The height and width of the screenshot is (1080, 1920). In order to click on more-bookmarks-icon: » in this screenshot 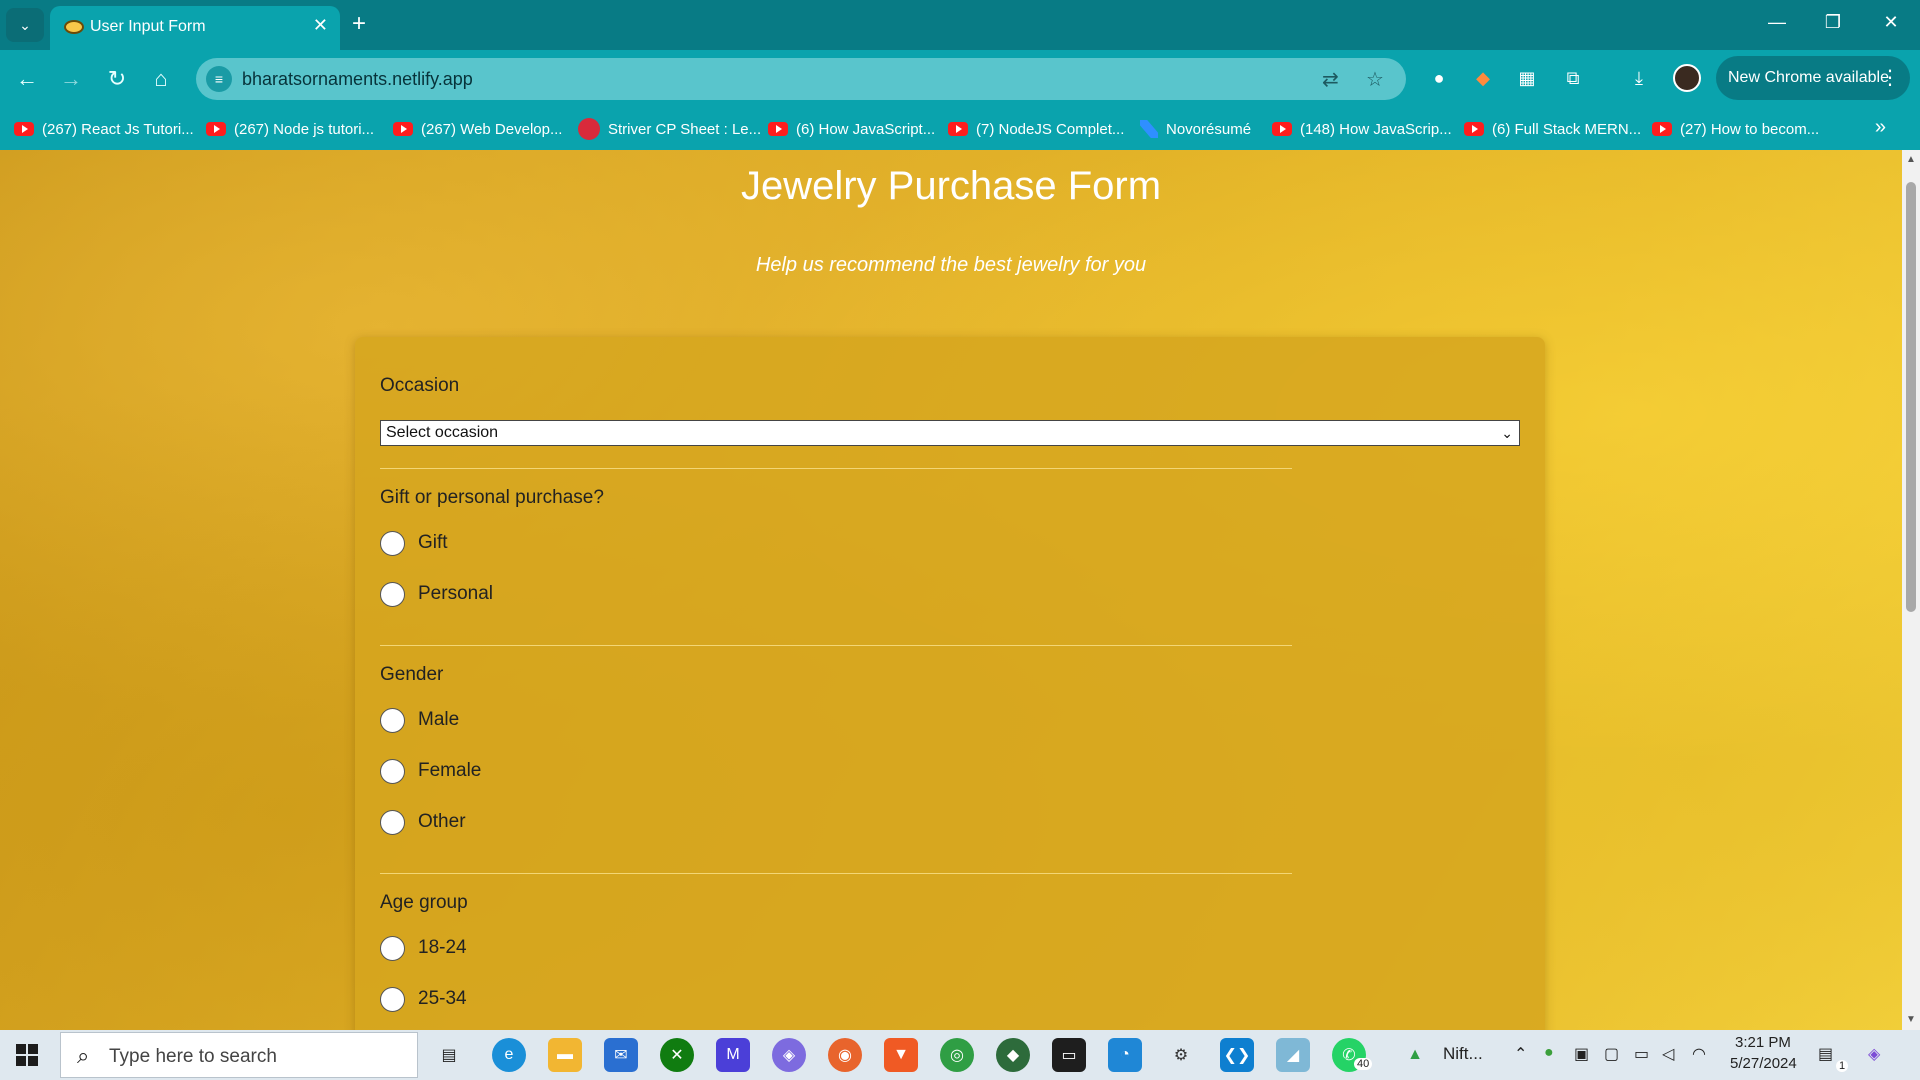, I will do `click(1880, 127)`.